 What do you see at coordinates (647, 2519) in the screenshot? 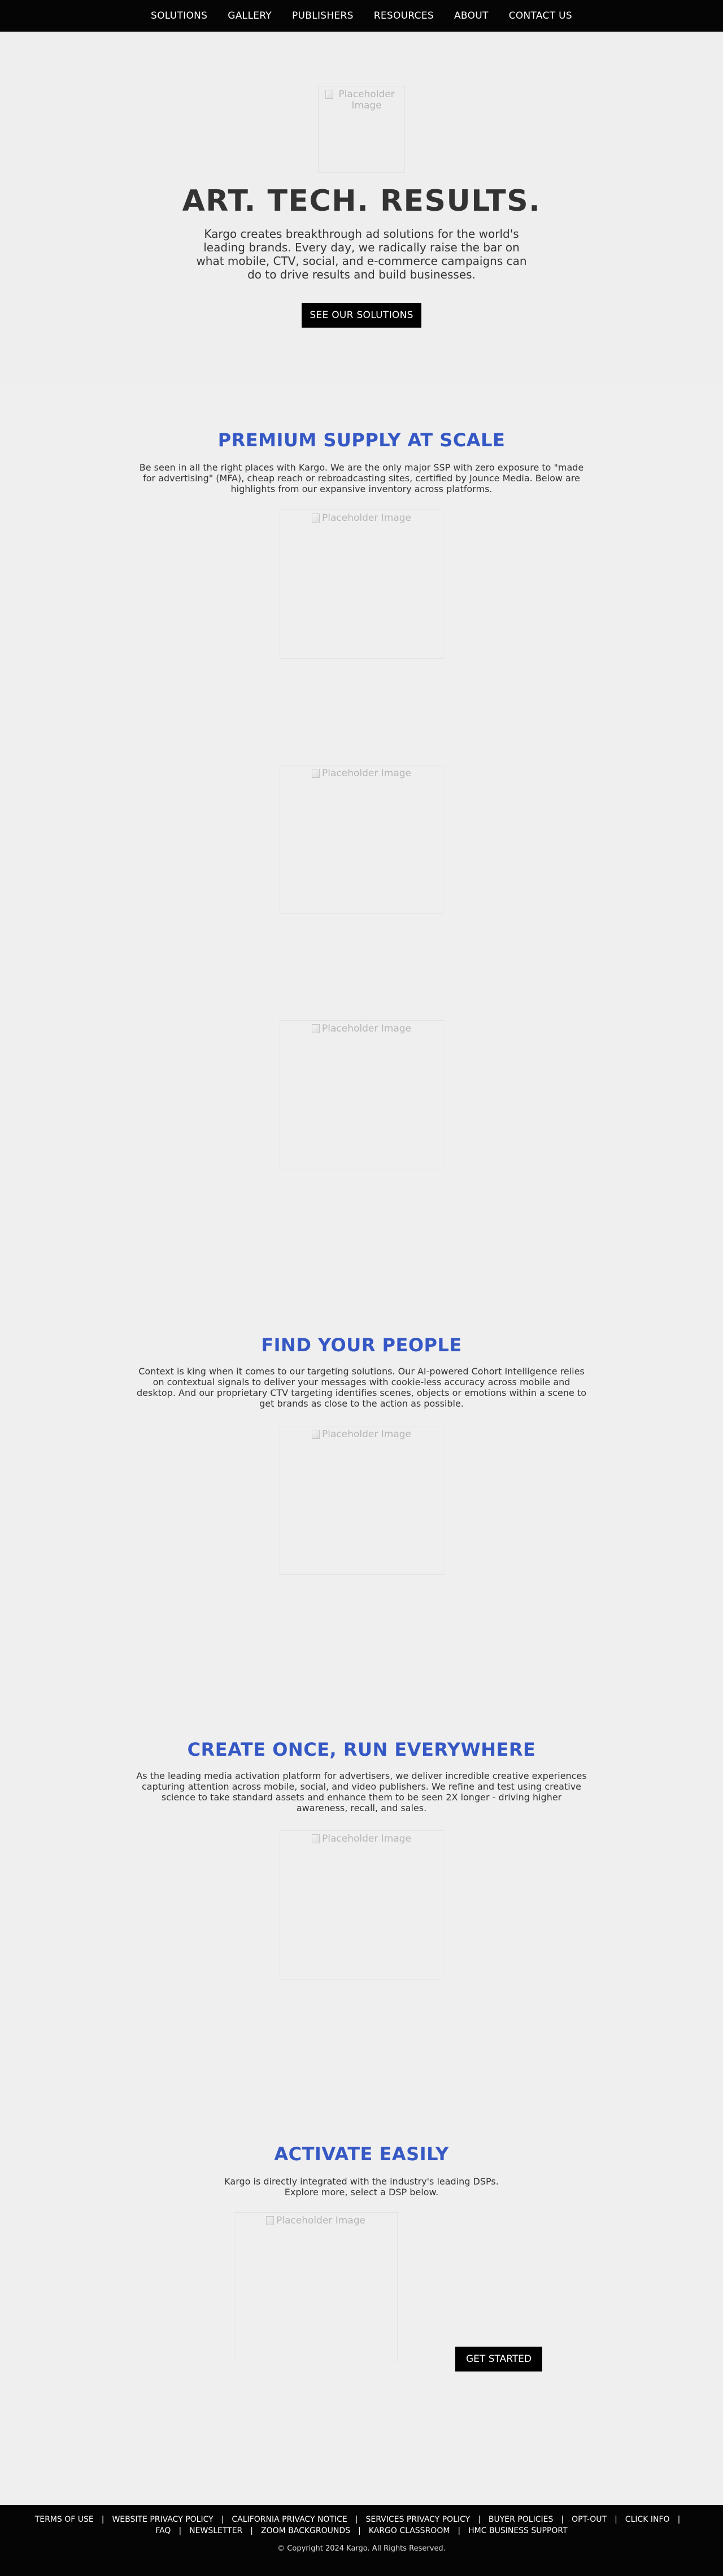
I see `footer-link-click-info: CLICK INFO` at bounding box center [647, 2519].